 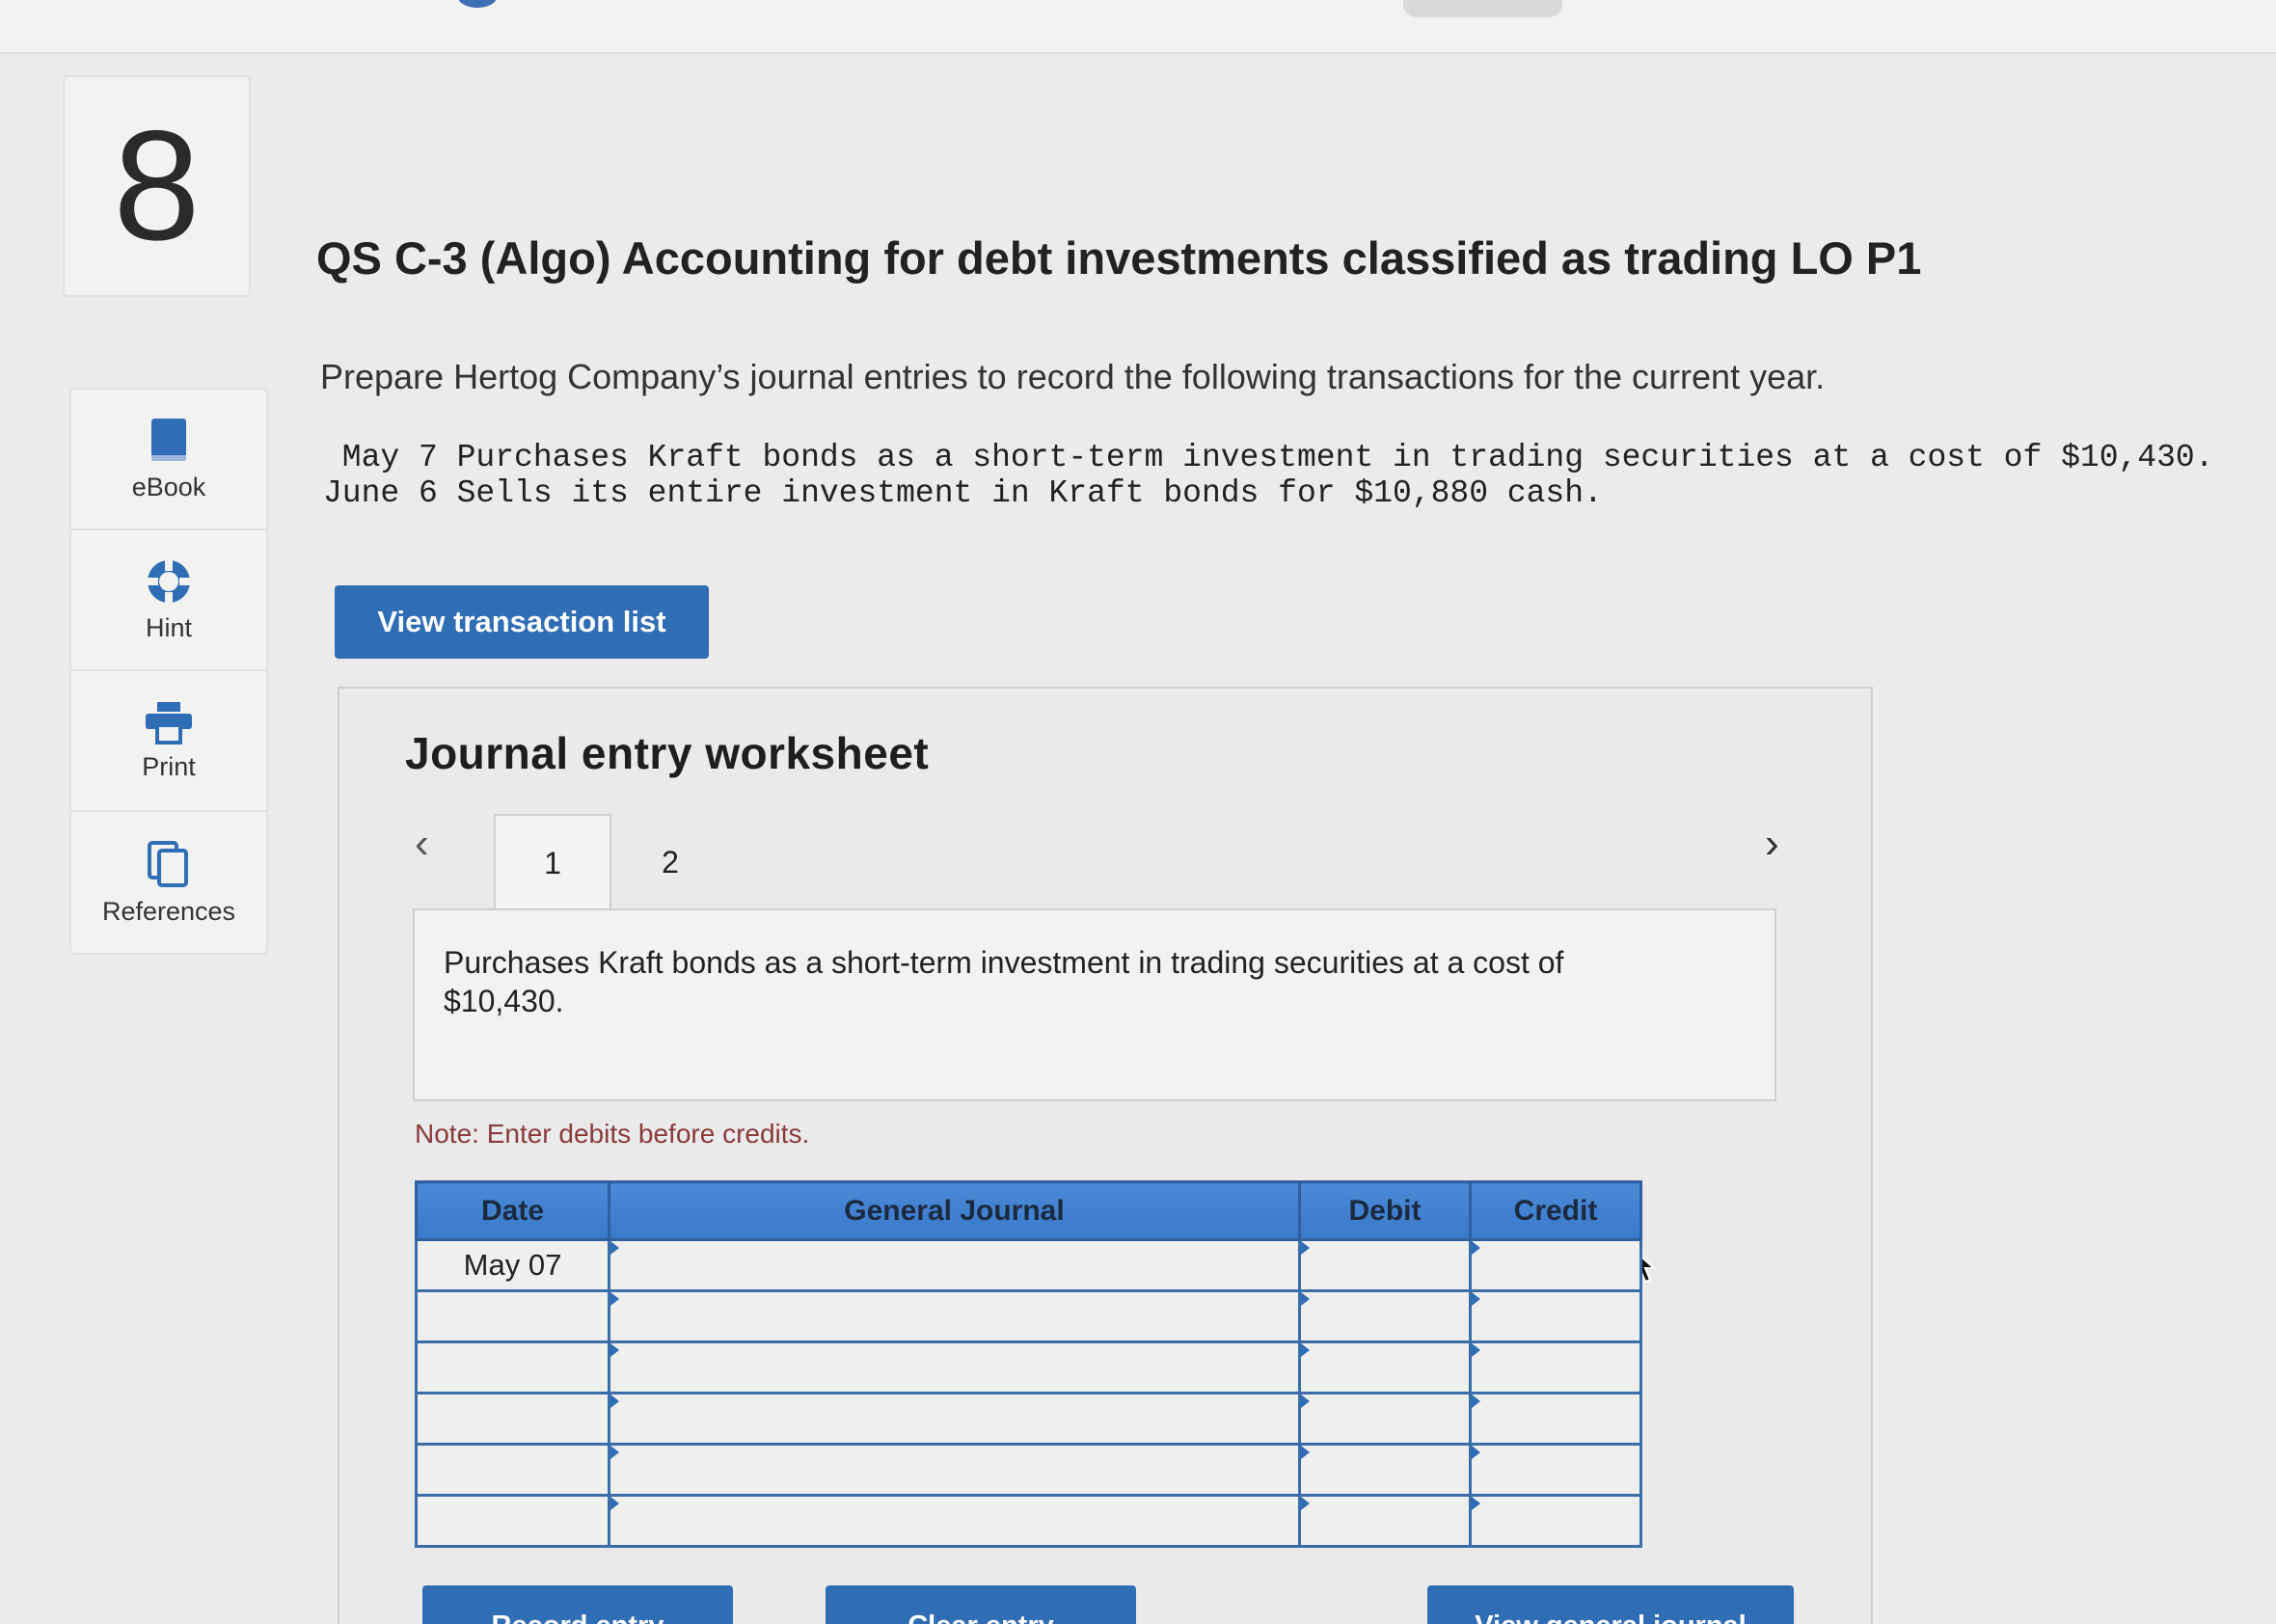 I want to click on journal-table: Date General Journal Debit Credit May 07, so click(x=1028, y=1364).